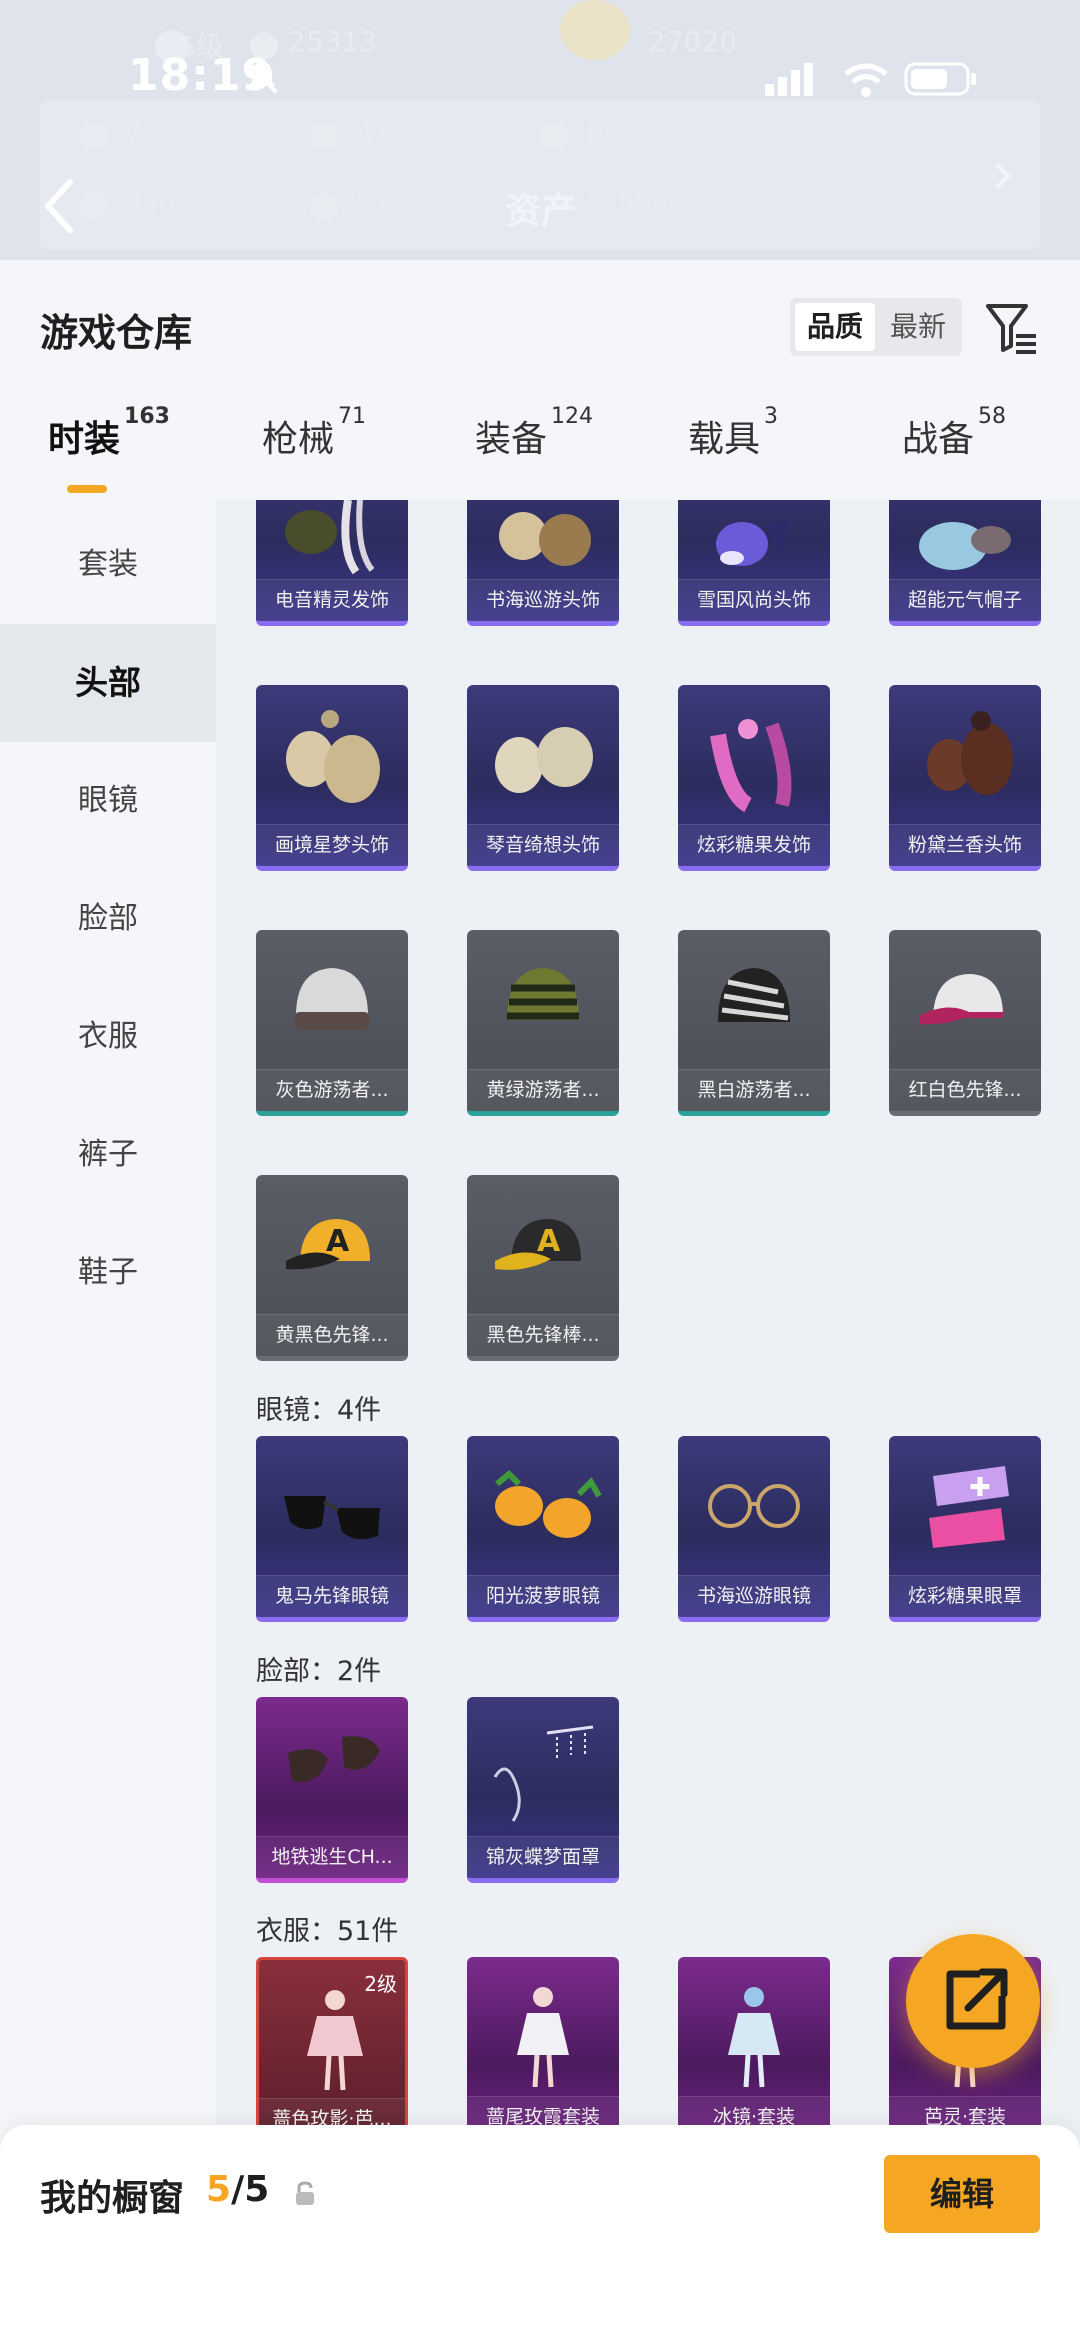 This screenshot has width=1080, height=2347. What do you see at coordinates (373, 135) in the screenshot?
I see `stat-text: 41` at bounding box center [373, 135].